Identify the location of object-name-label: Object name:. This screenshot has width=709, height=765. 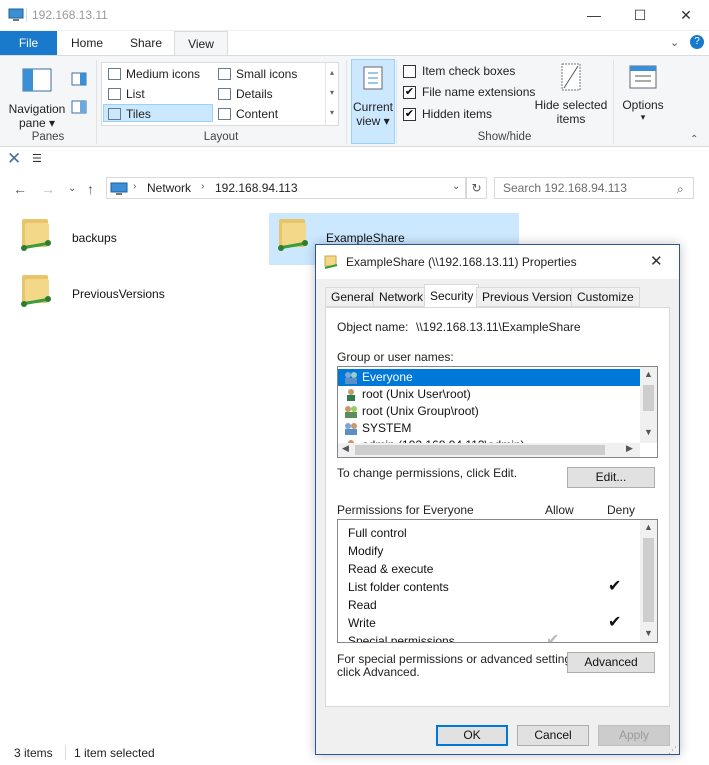
(373, 327).